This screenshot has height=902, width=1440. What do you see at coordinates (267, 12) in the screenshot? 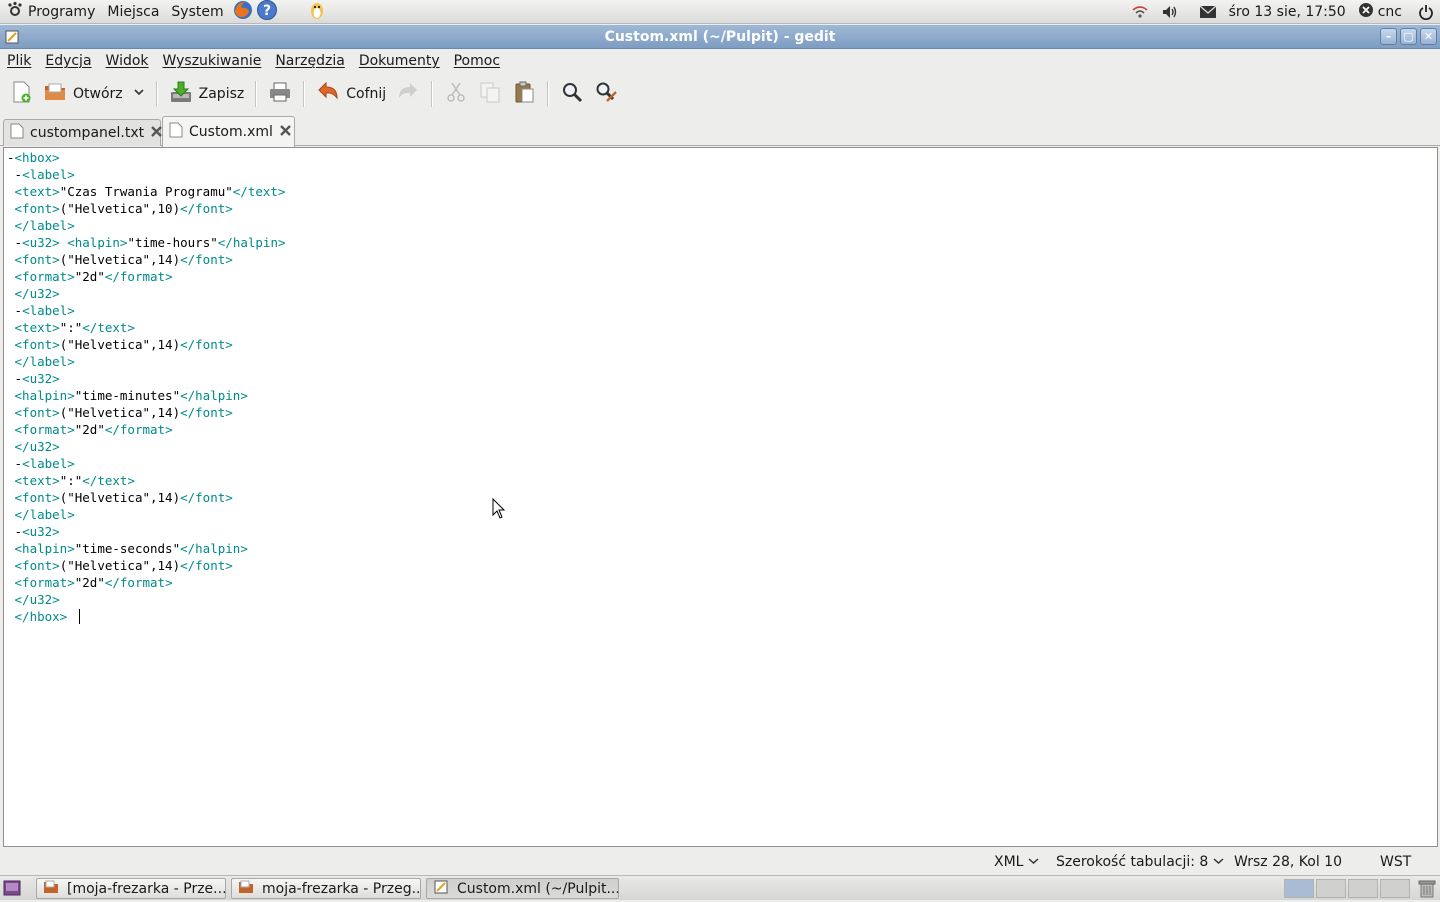
I see `help-launcher-icon: ?` at bounding box center [267, 12].